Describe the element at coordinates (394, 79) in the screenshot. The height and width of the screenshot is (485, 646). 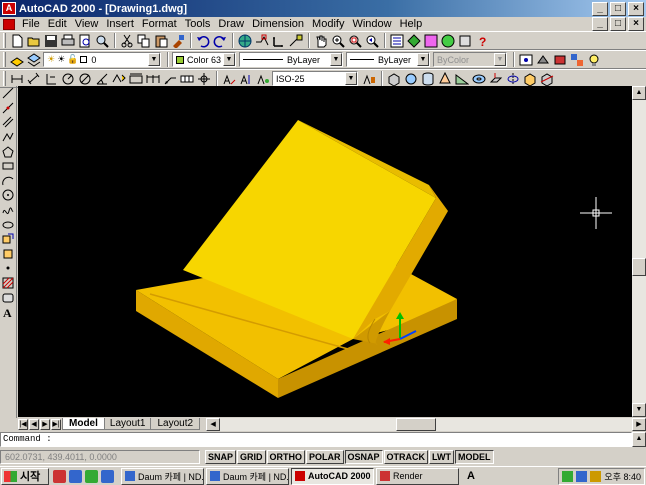
I see `box-icon` at that location.